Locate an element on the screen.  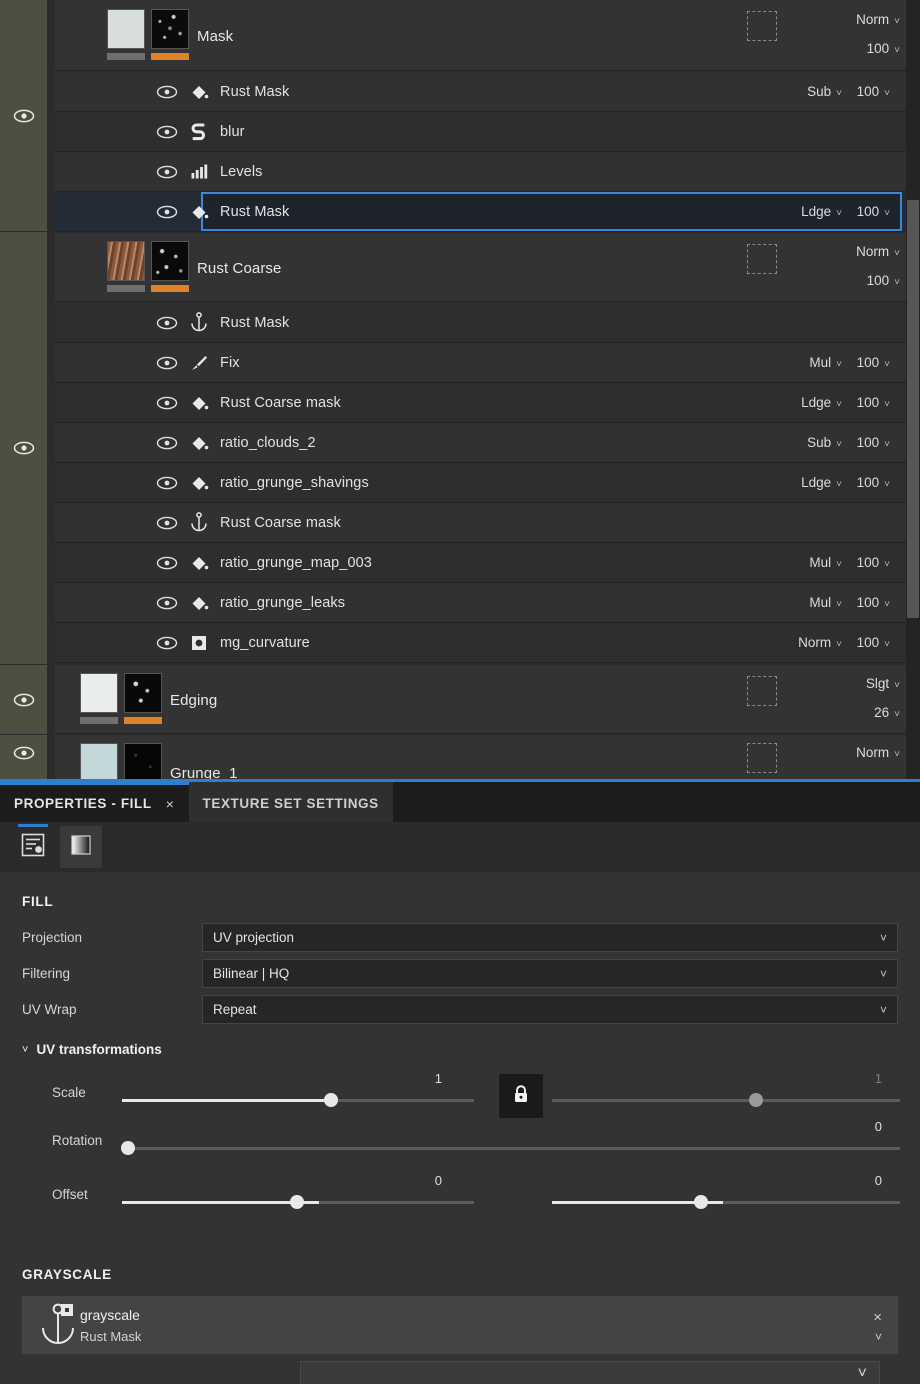
group-visibility-band-edging is located at coordinates (23, 699).